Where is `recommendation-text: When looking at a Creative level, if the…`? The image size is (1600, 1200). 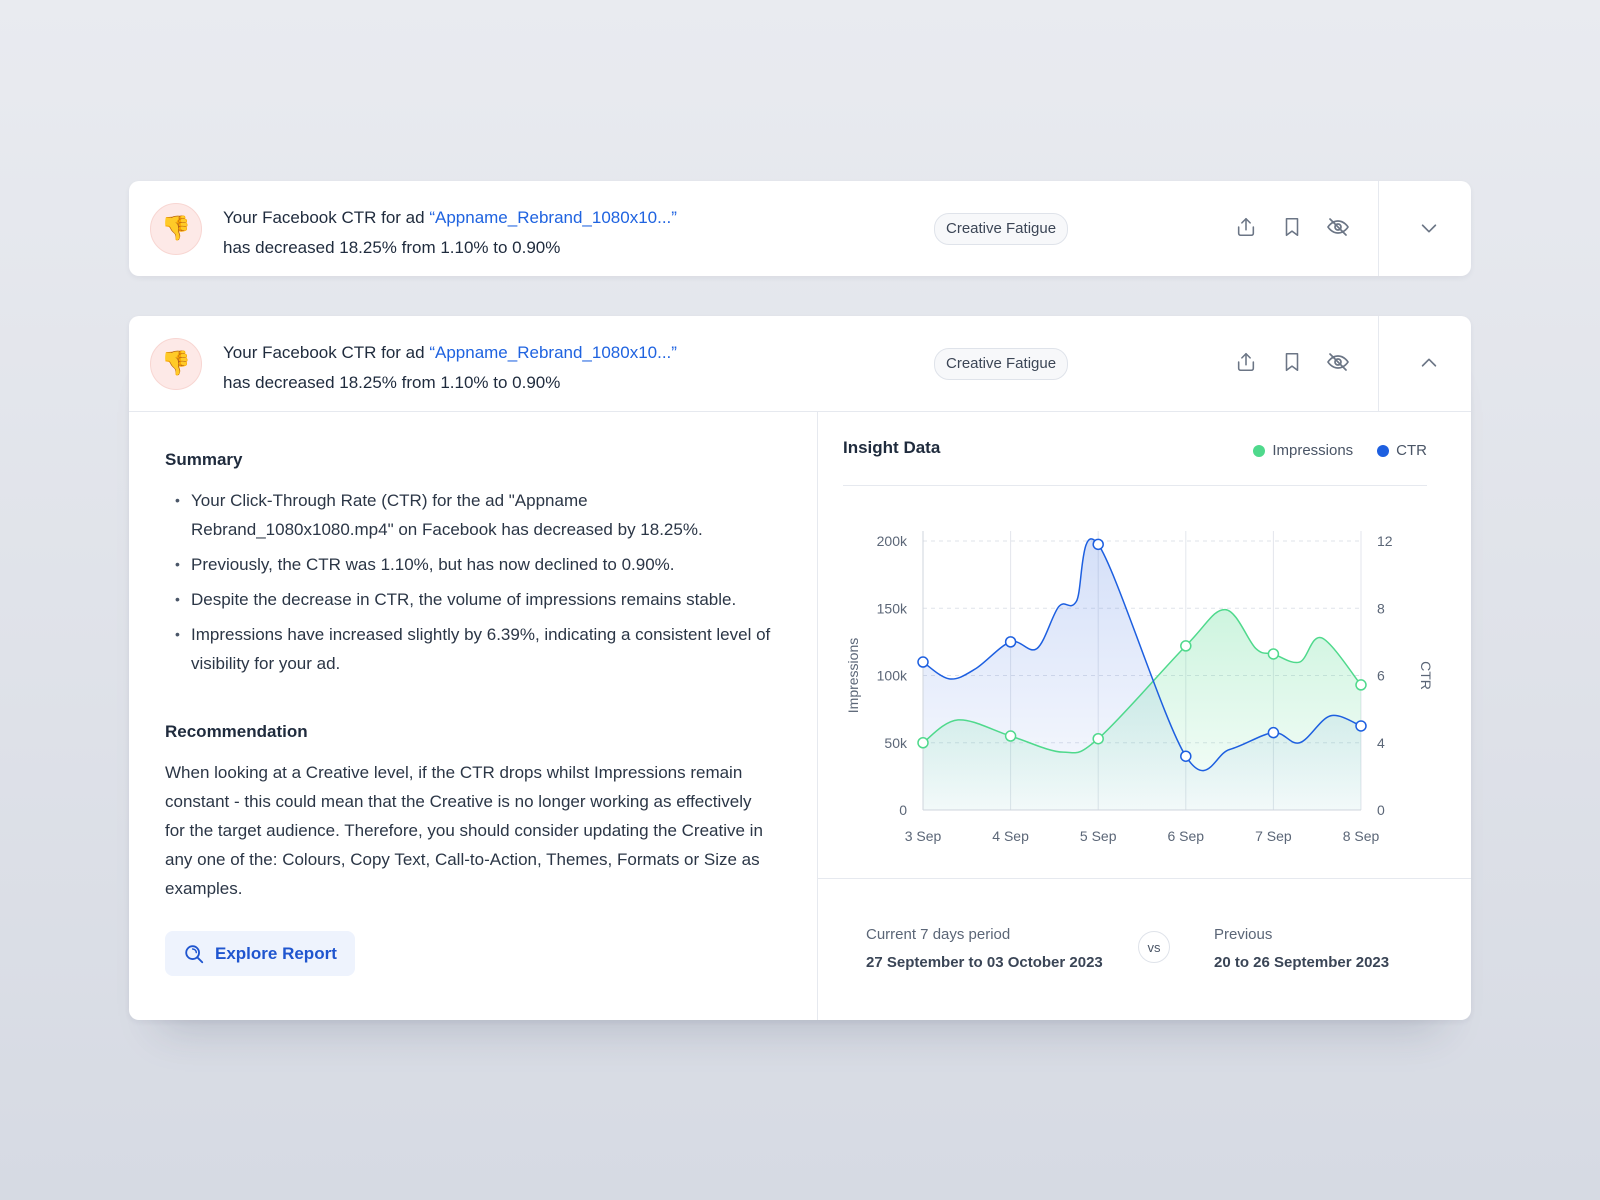 recommendation-text: When looking at a Creative level, if the… is located at coordinates (464, 830).